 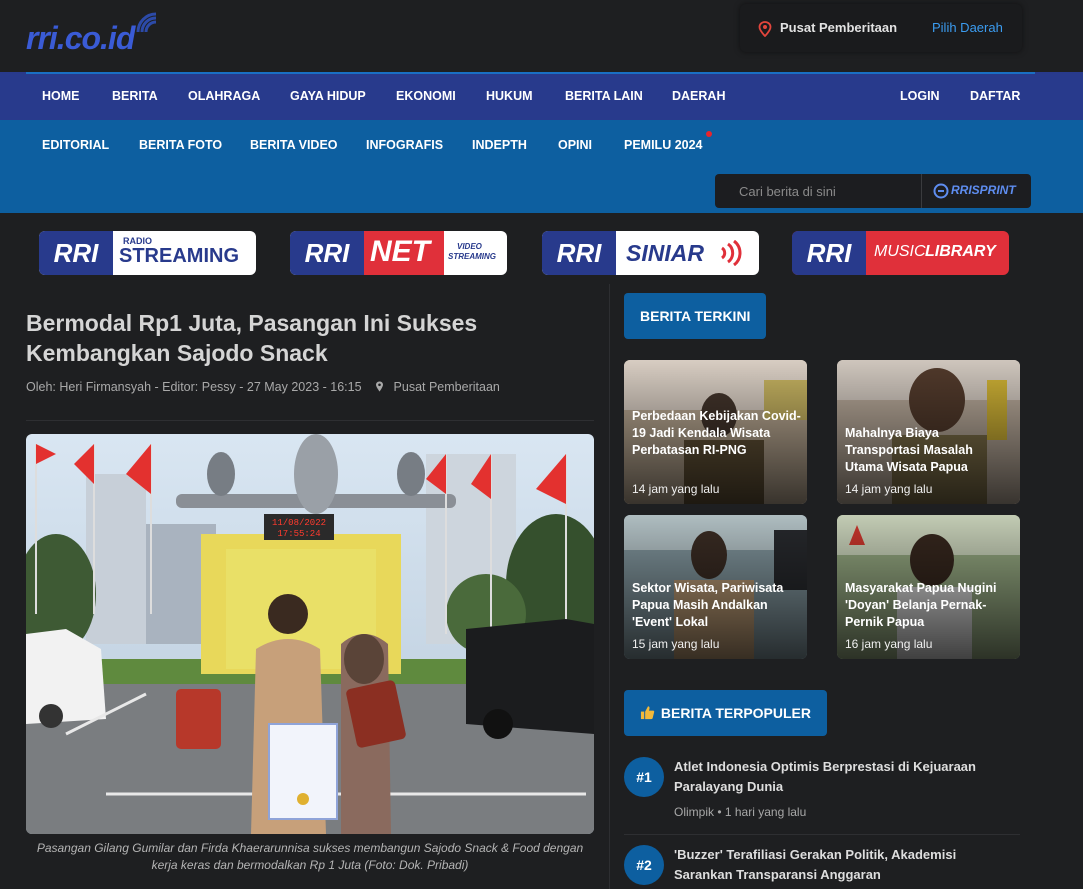 I want to click on search-separator, so click(x=921, y=191).